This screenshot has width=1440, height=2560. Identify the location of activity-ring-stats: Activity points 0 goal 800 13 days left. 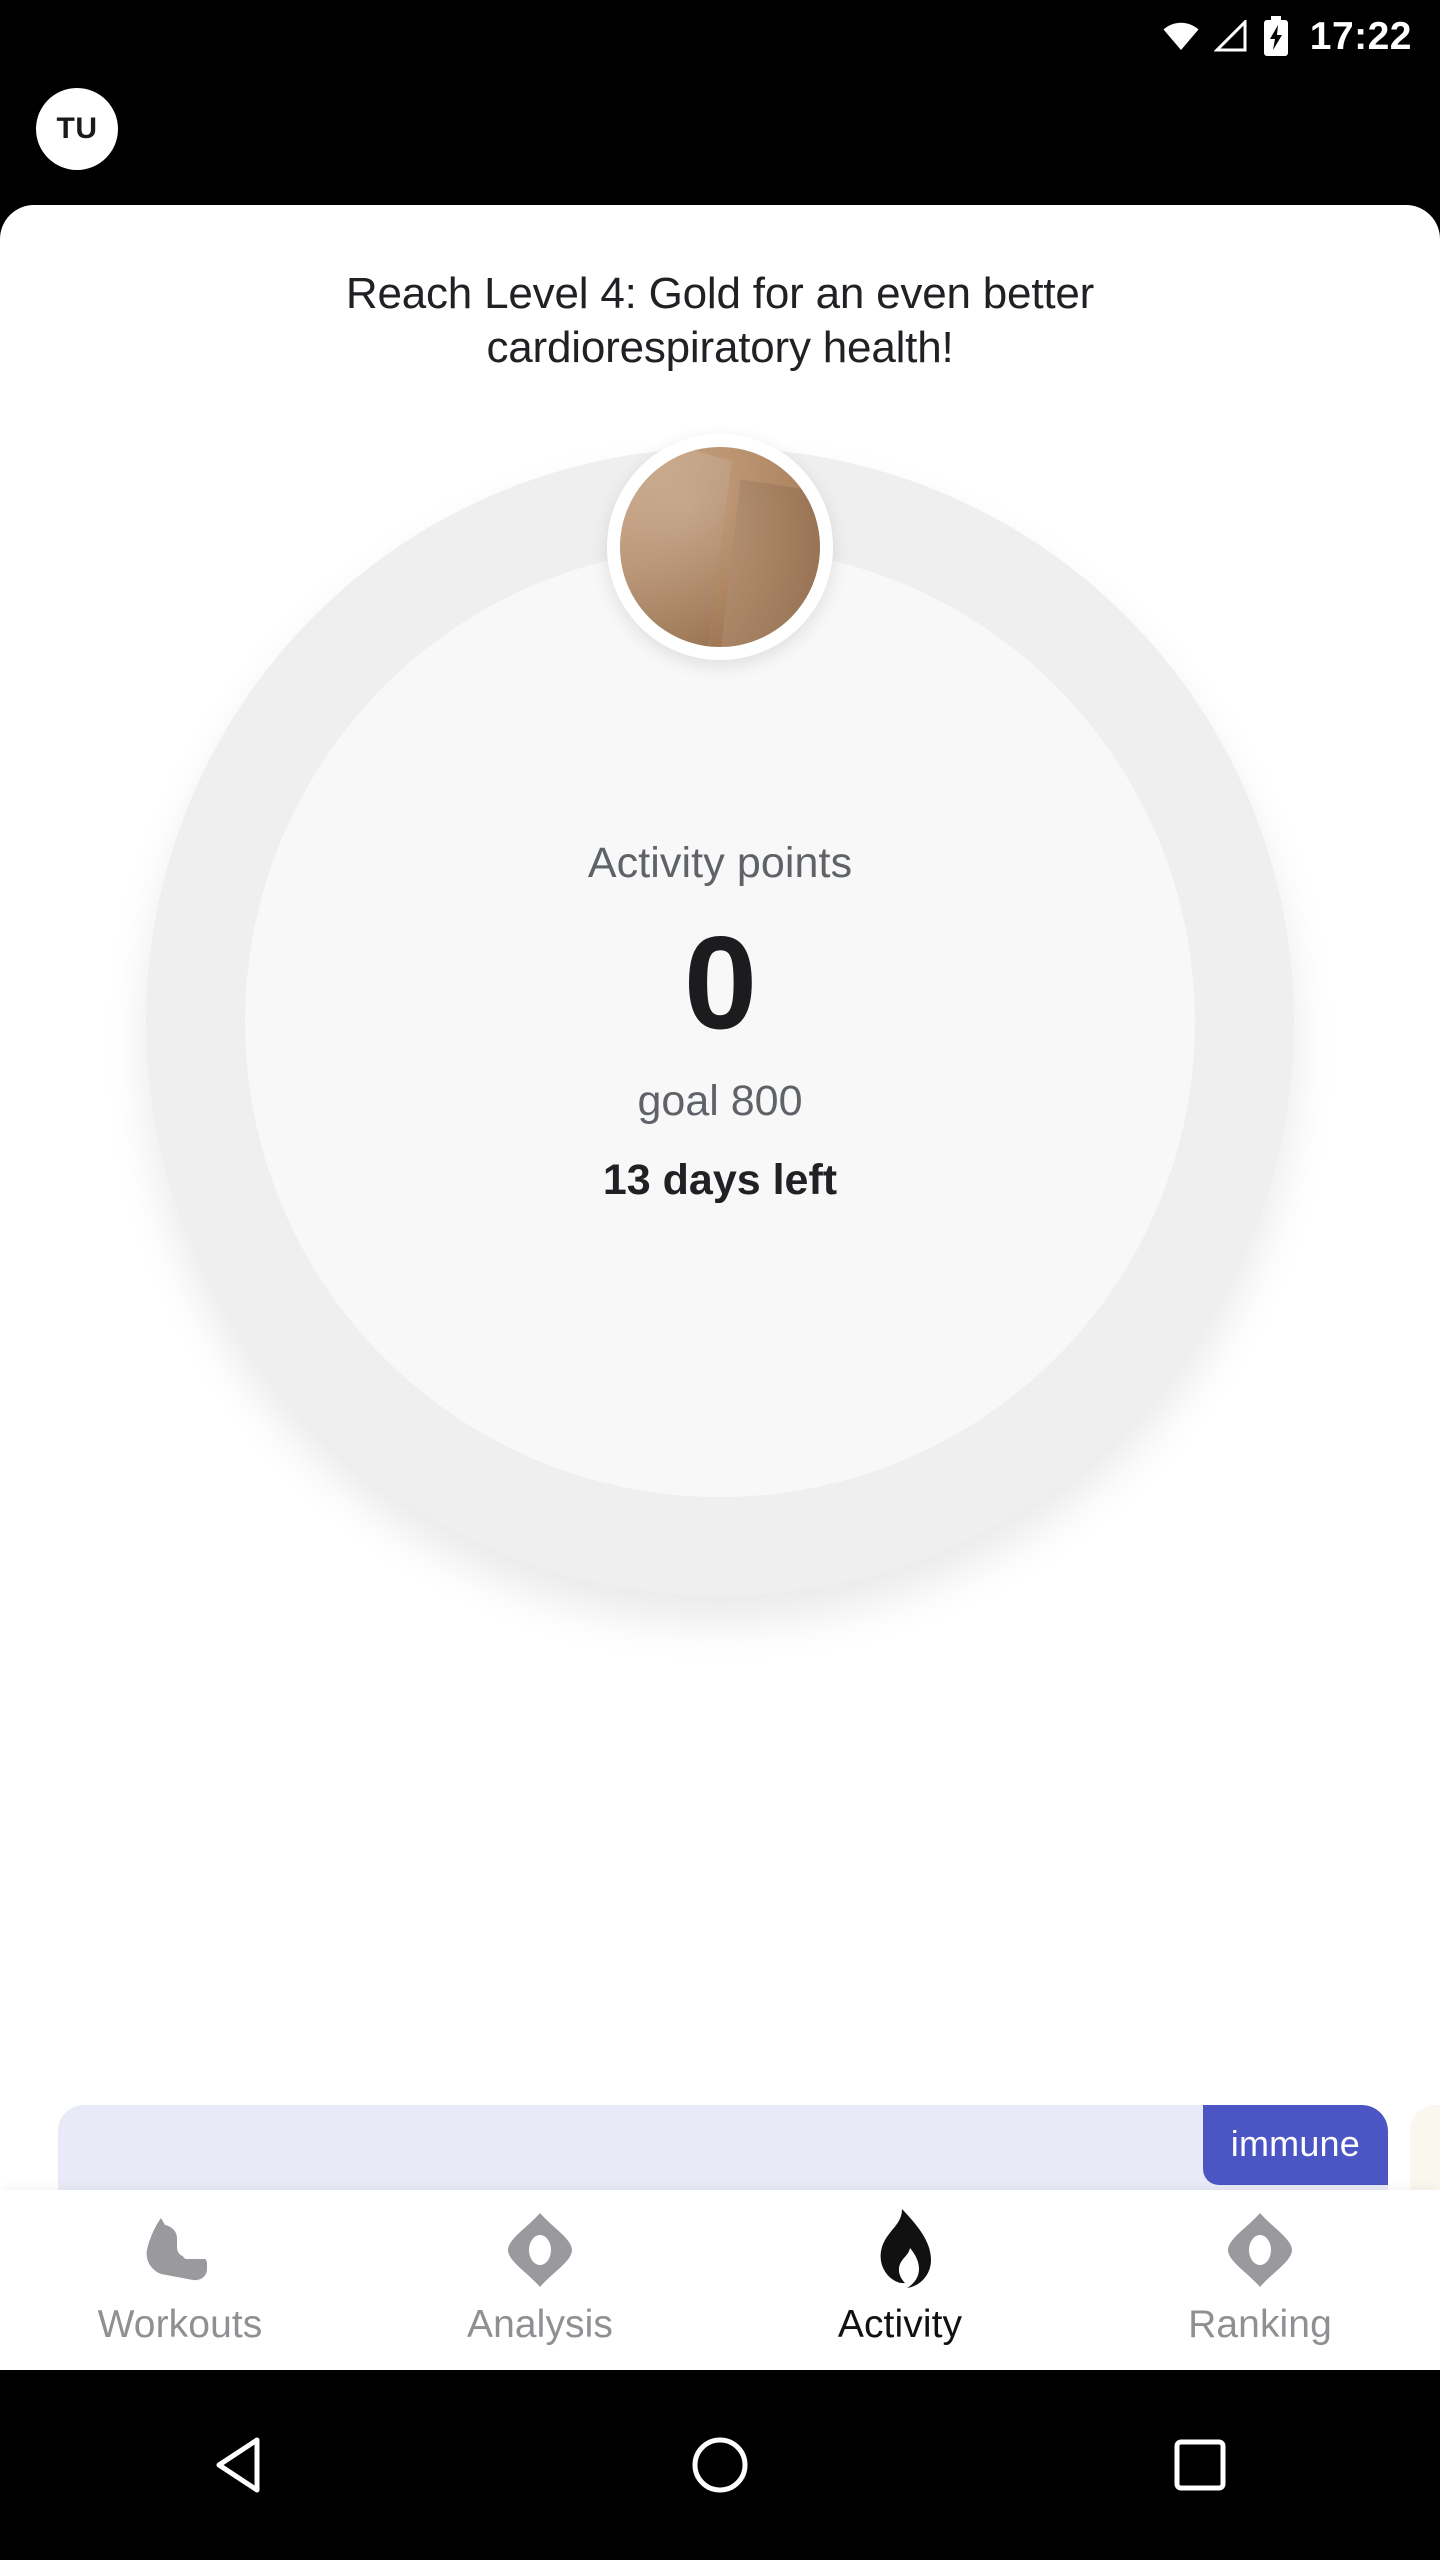
(720, 1023).